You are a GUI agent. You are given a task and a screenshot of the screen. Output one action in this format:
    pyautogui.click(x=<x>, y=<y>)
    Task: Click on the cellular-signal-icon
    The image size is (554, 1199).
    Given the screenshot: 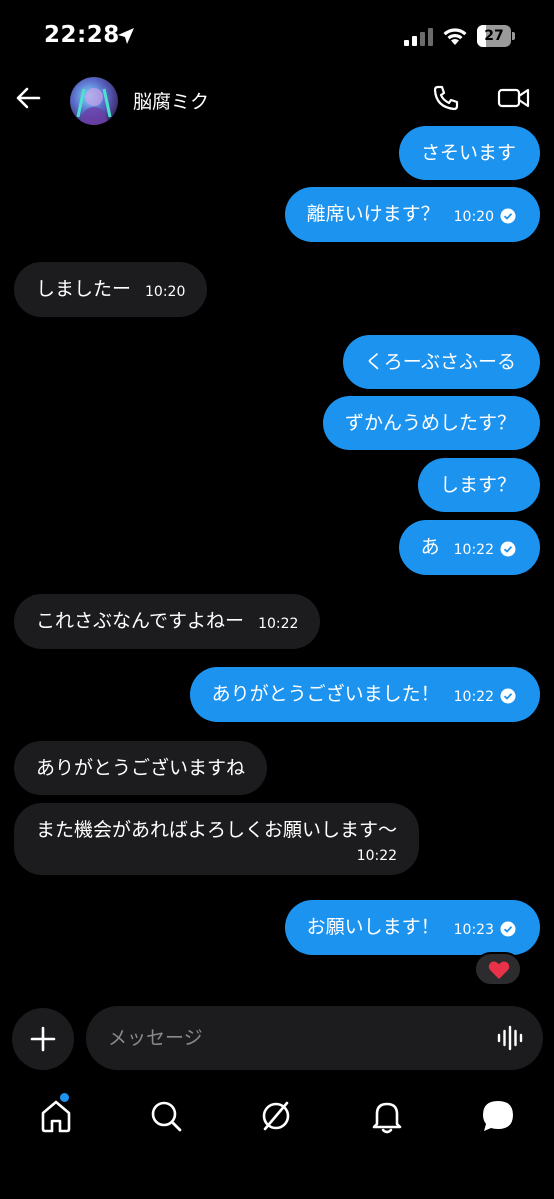 What is the action you would take?
    pyautogui.click(x=418, y=37)
    